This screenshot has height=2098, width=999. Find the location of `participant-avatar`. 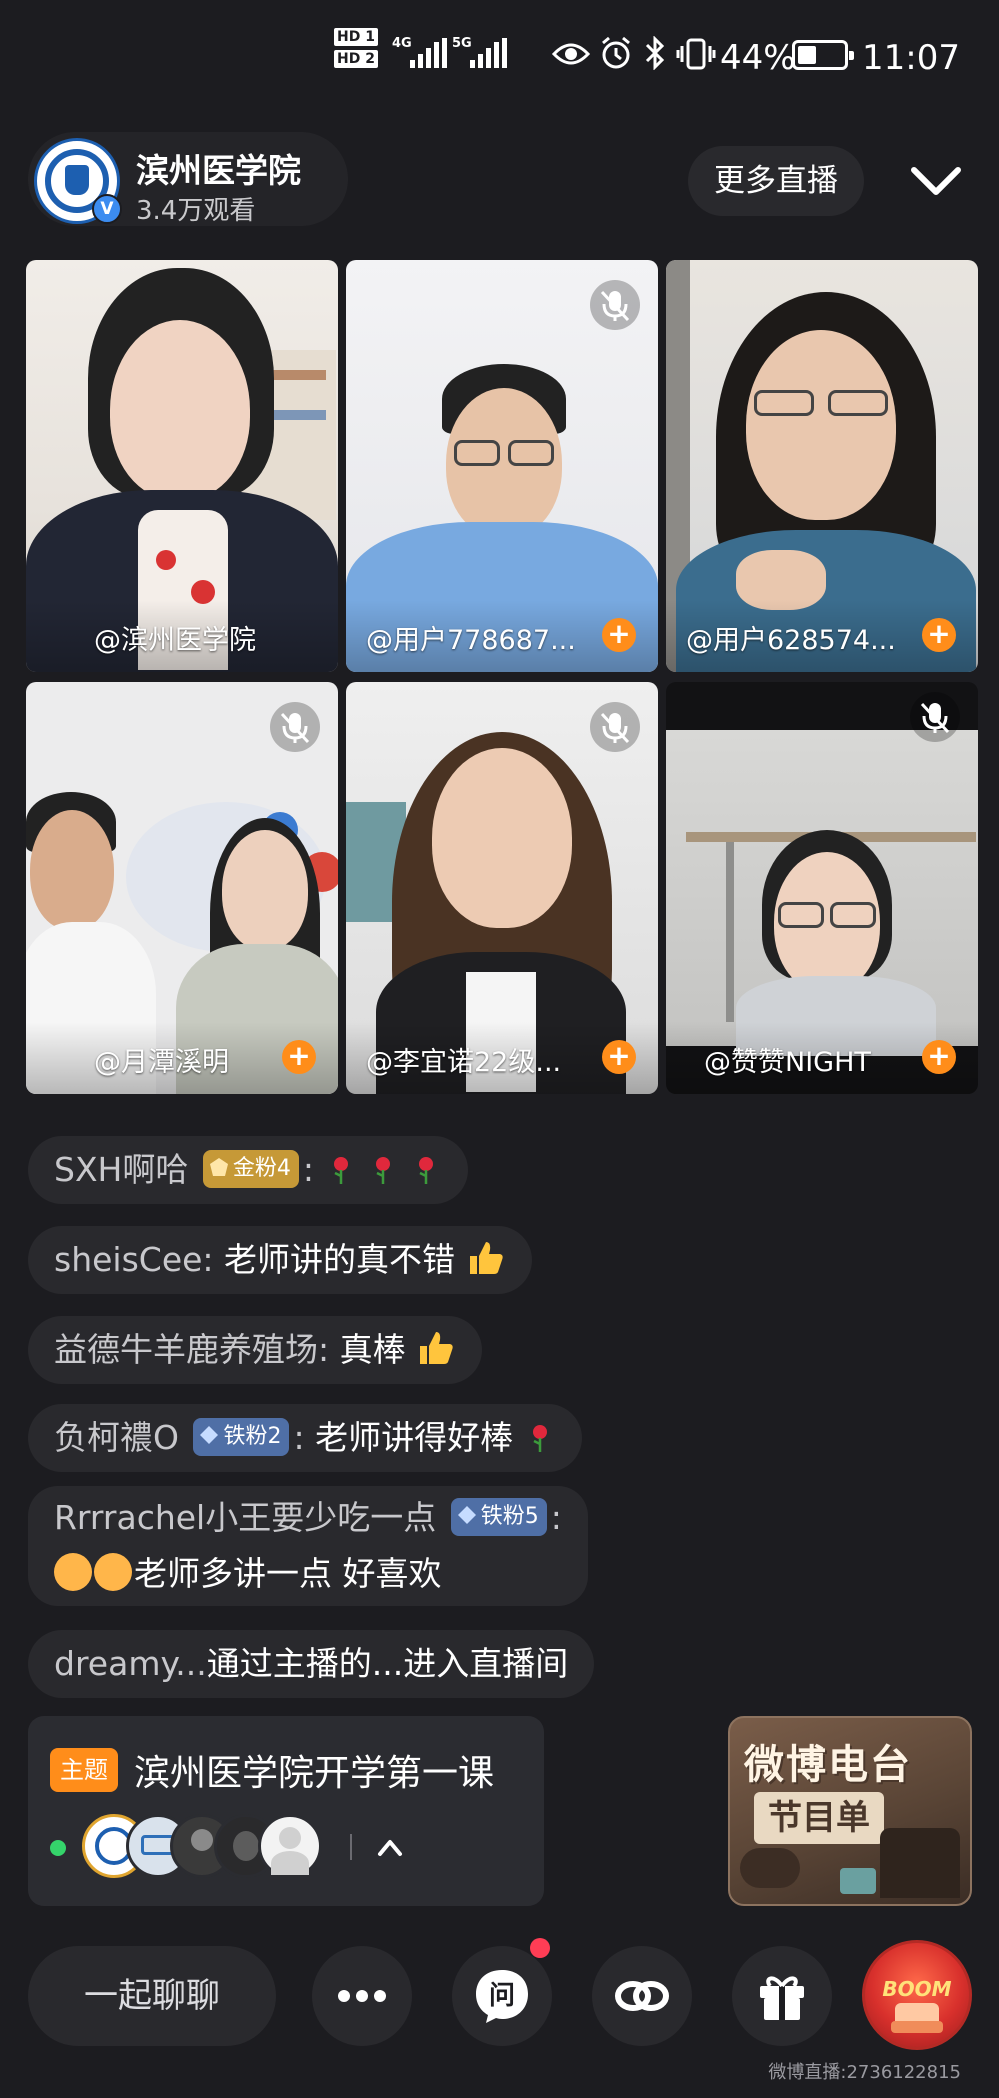

participant-avatar is located at coordinates (290, 1846).